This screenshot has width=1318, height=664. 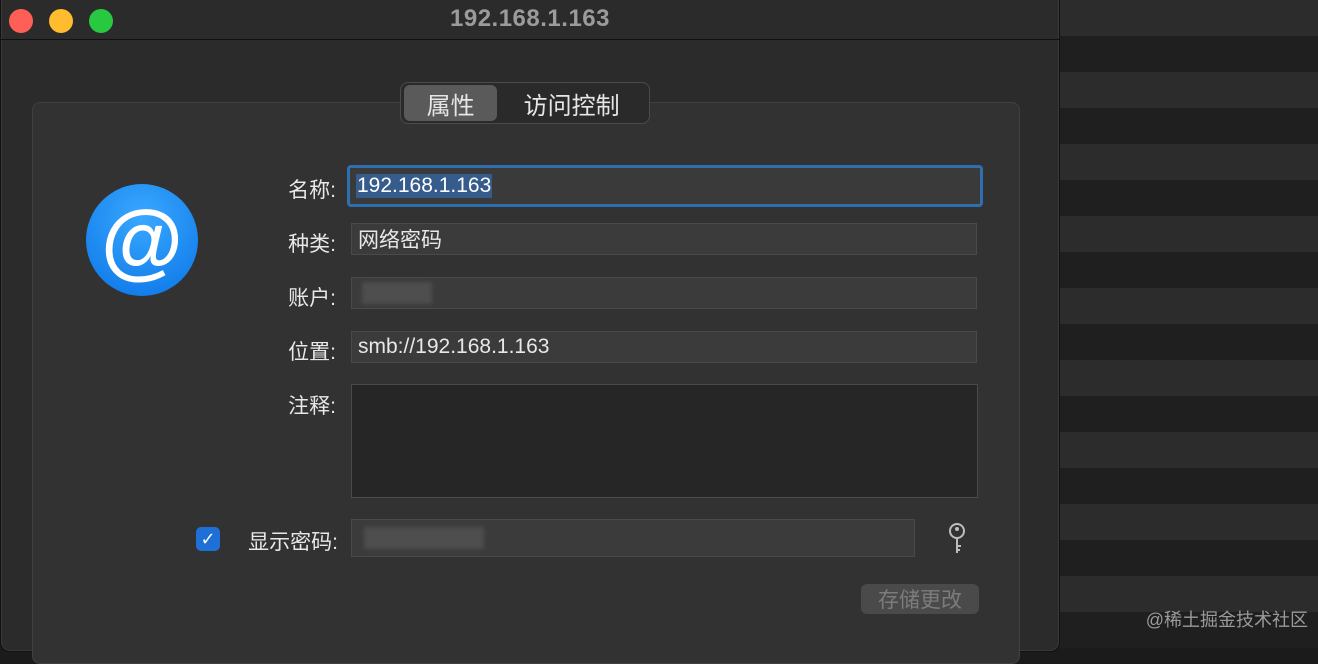 I want to click on comments-label: 注释:, so click(x=312, y=406).